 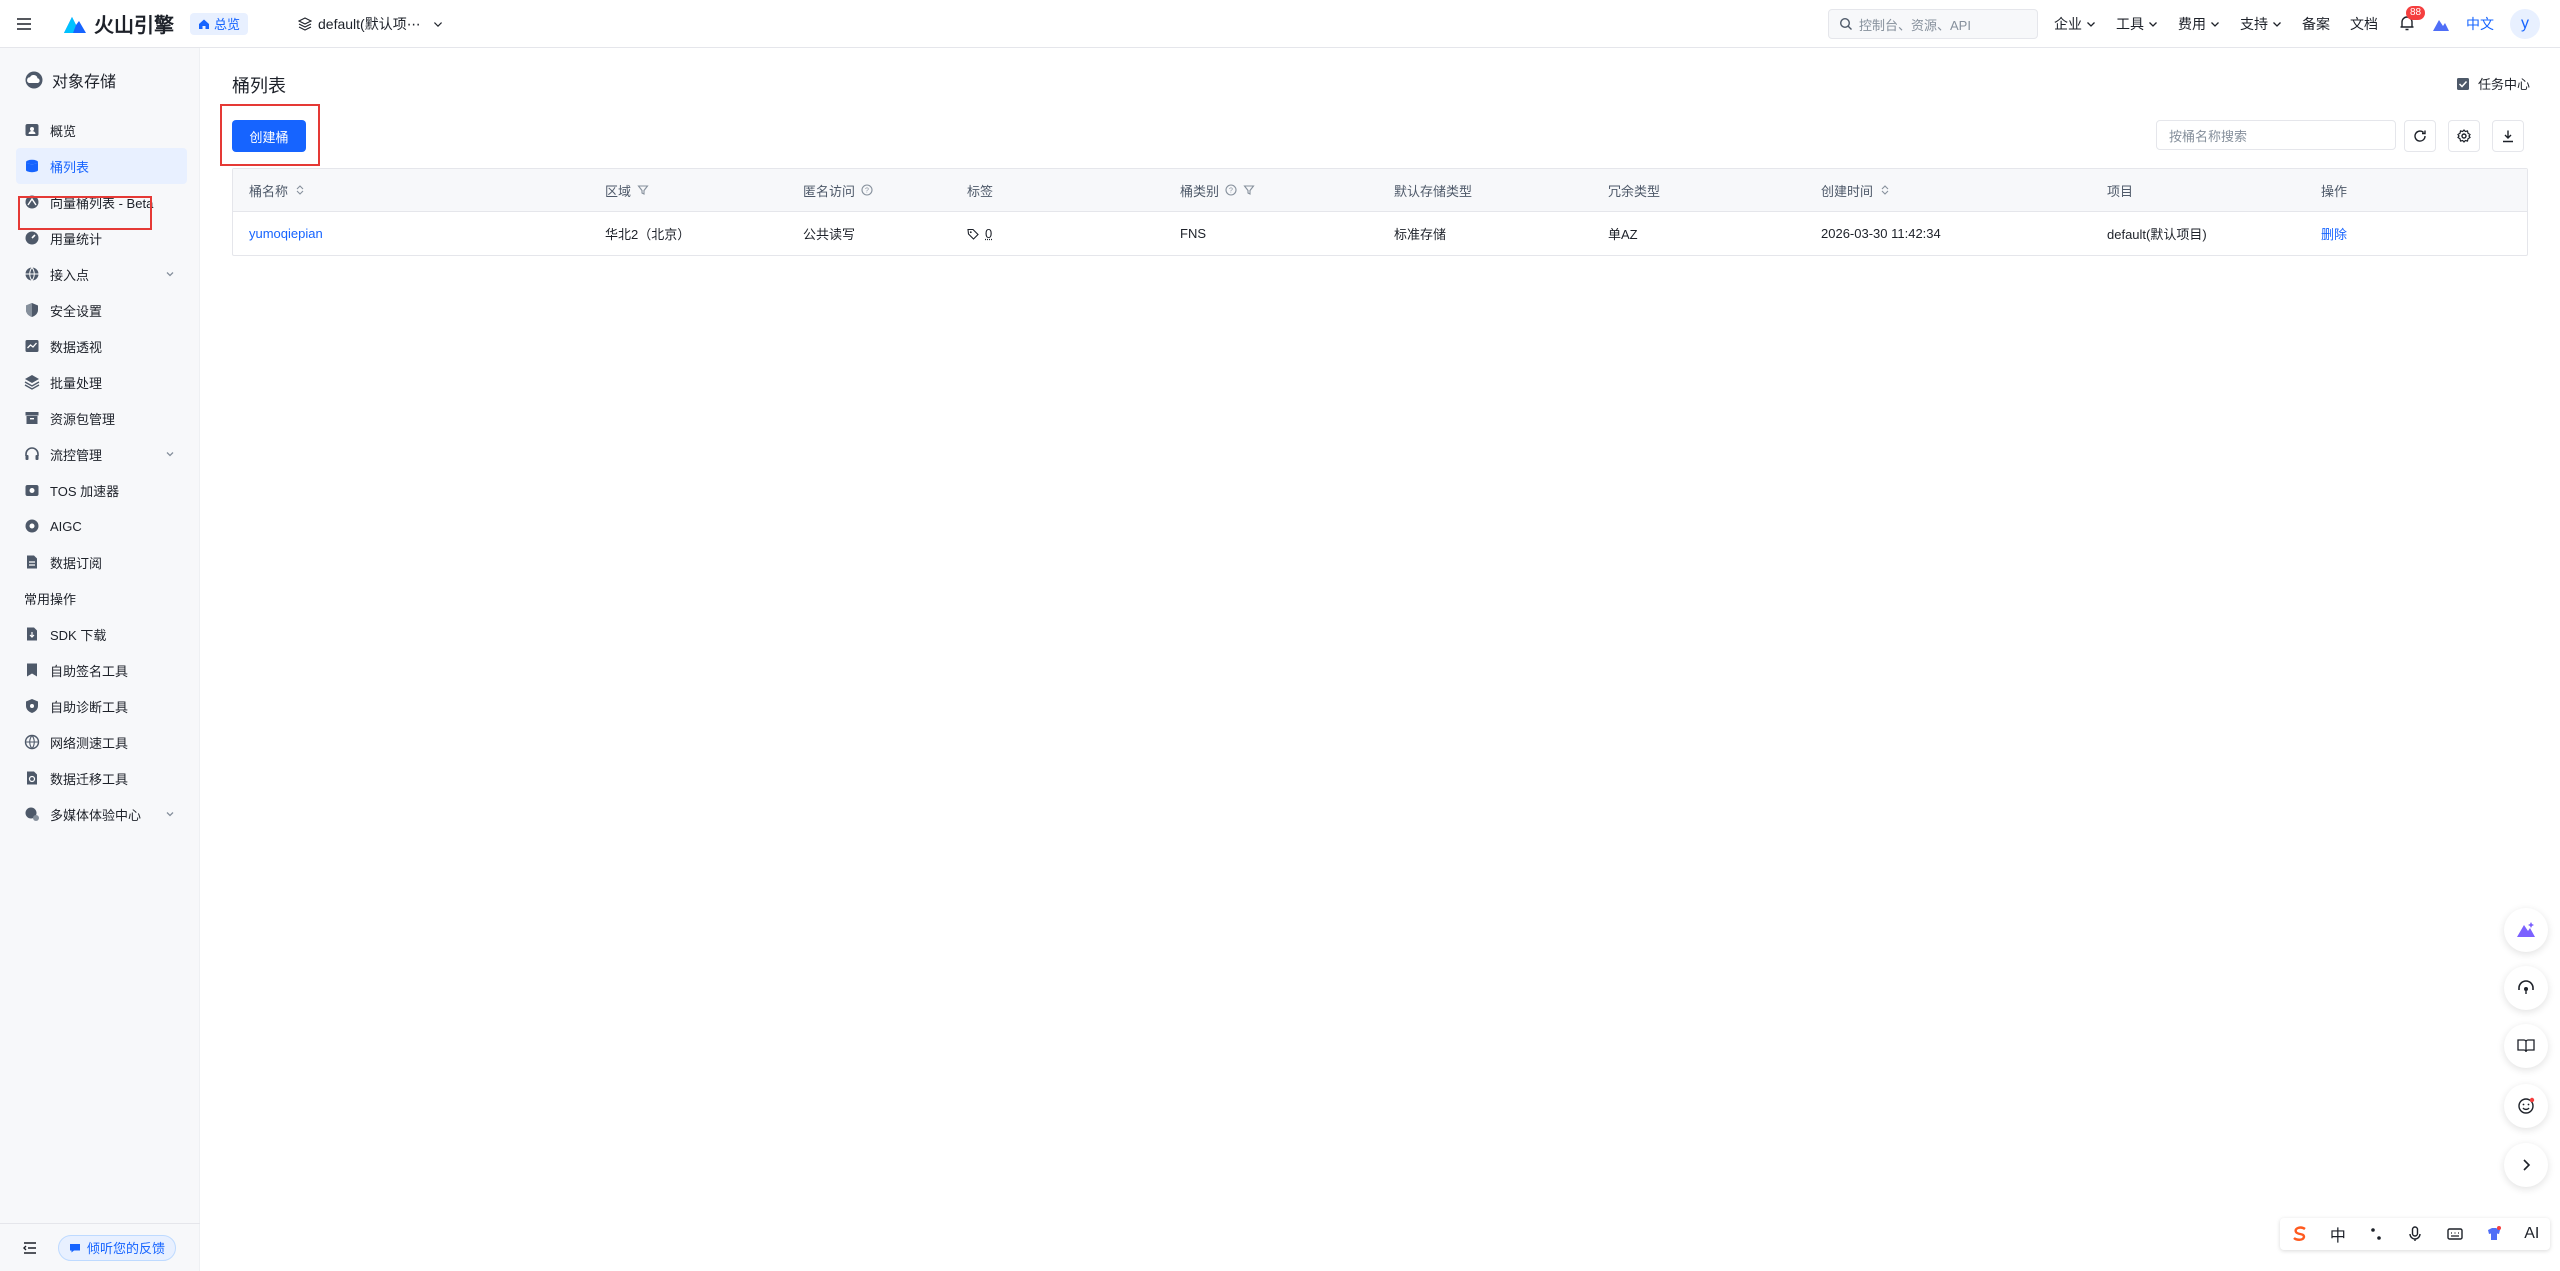 I want to click on bucket-name-link: yumoqiepian, so click(x=286, y=233).